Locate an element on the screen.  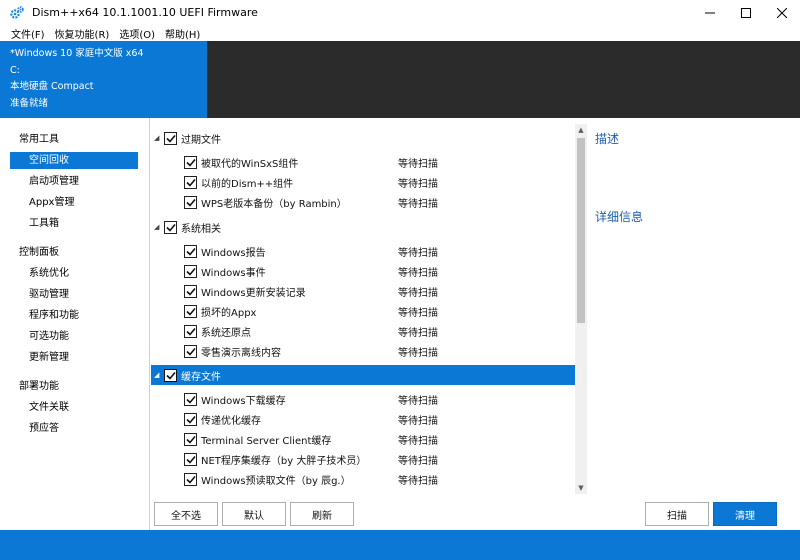
item-label: 零售演示离线内容 is located at coordinates (241, 353).